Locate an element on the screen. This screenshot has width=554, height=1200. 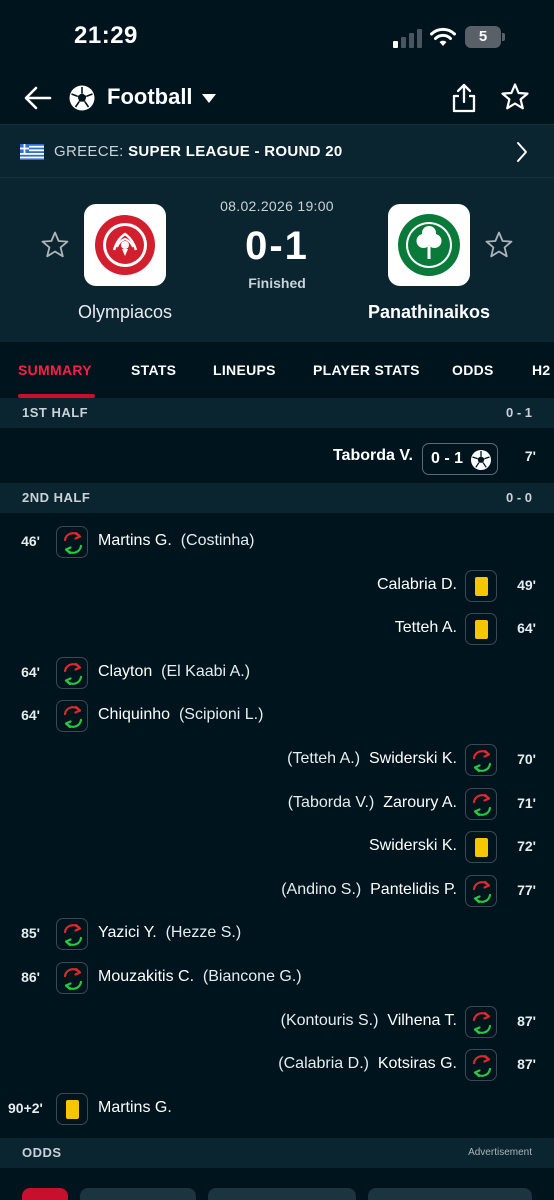
league-bar: GREECE: SUPER LEAGUE - ROUND 20 is located at coordinates (277, 151).